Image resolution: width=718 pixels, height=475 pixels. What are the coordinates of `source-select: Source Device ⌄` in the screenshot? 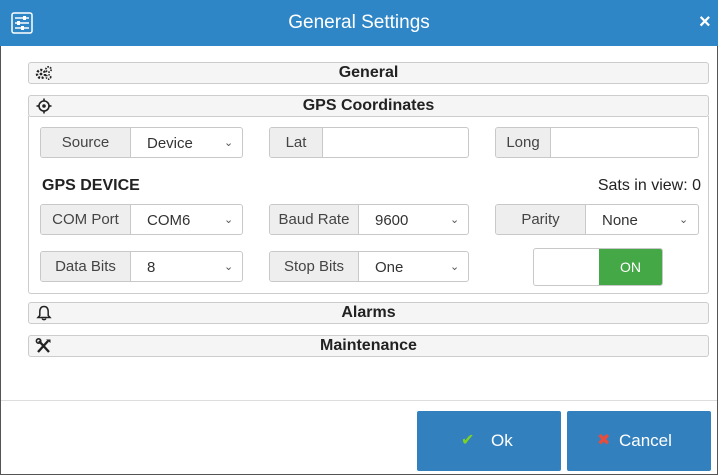 It's located at (141, 142).